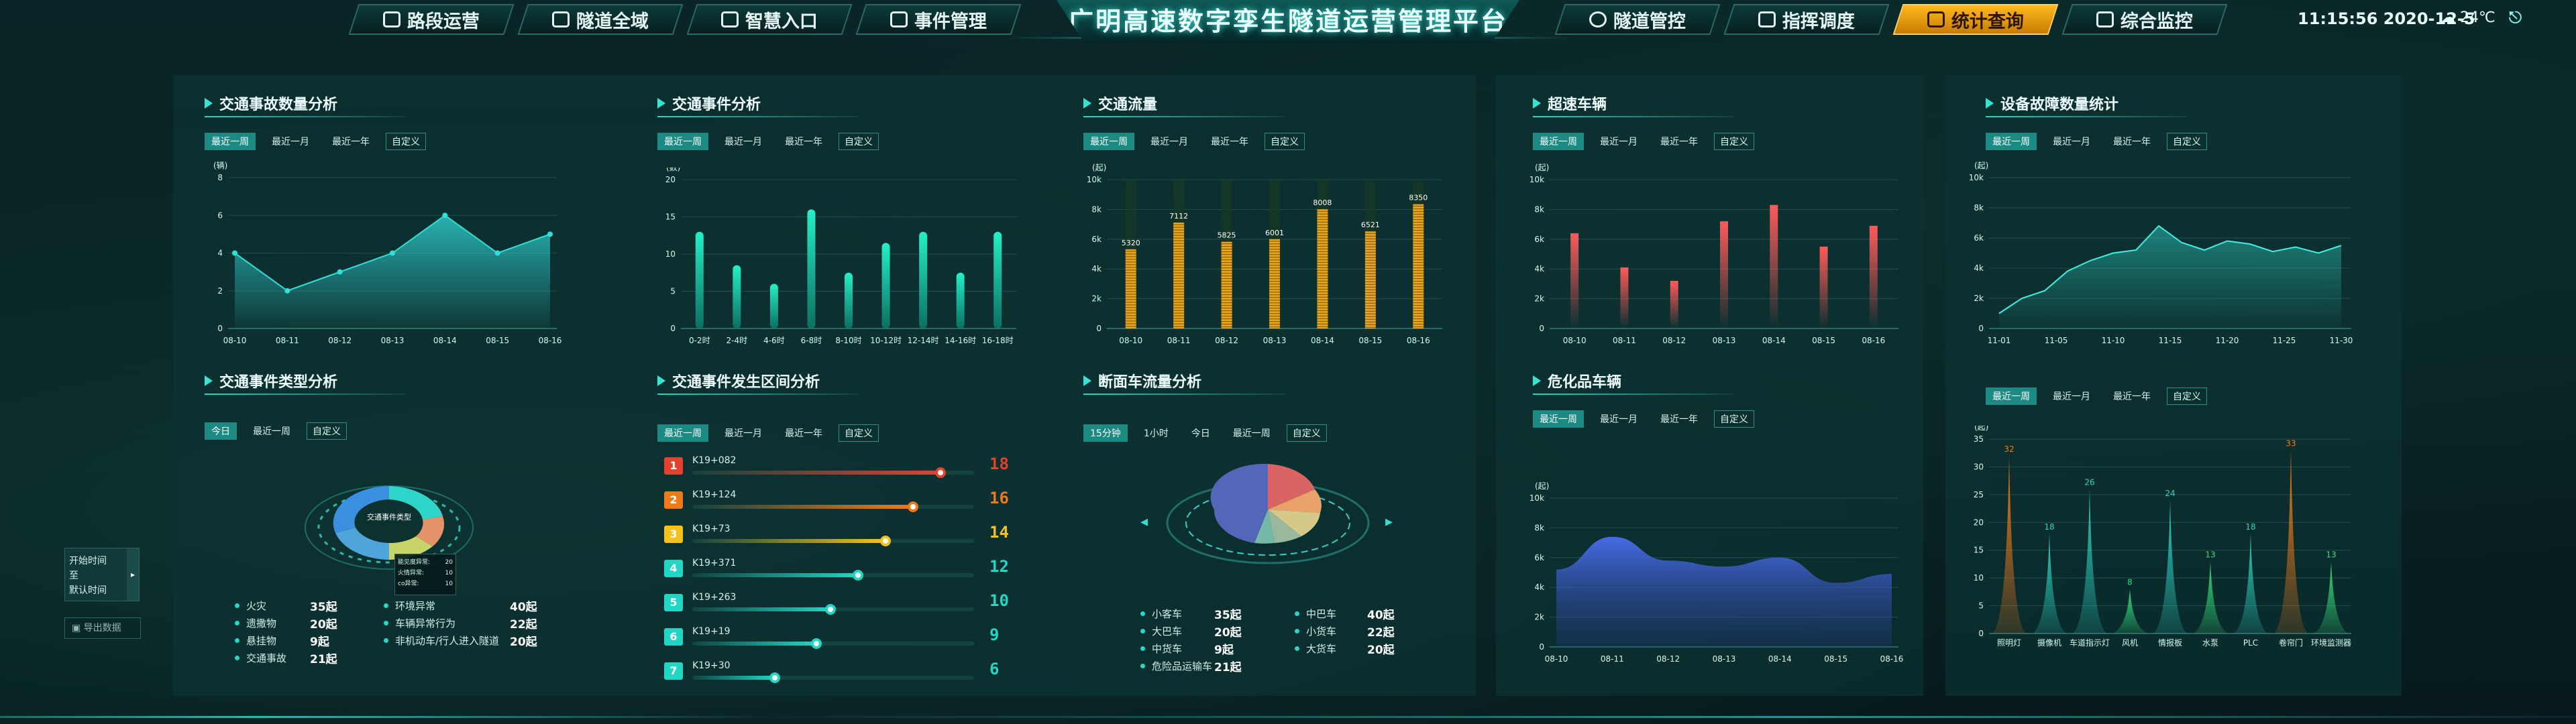 The image size is (2576, 724). Describe the element at coordinates (431, 19) in the screenshot. I see `nav-tab-road-ops: 路段运营` at that location.